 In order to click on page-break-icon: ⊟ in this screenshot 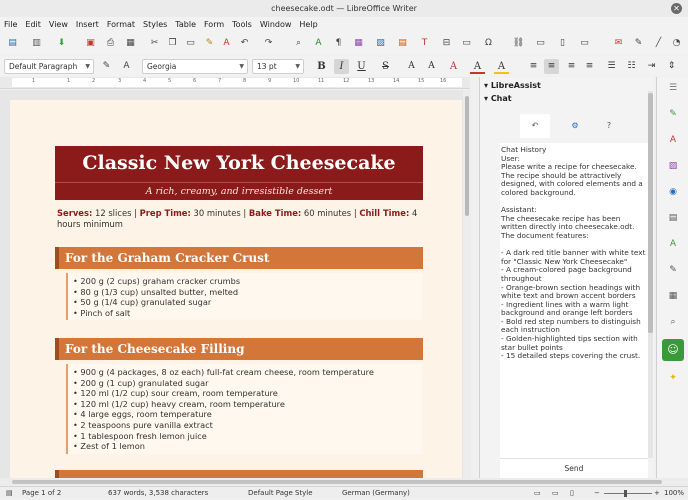, I will do `click(446, 43)`.